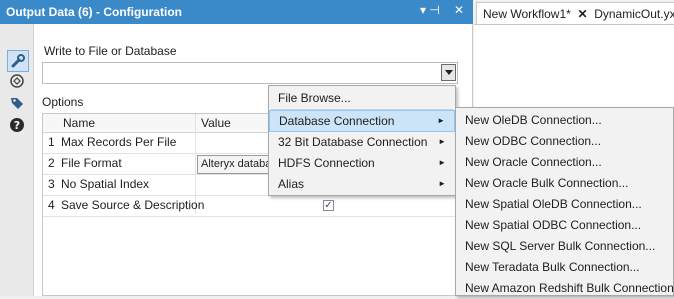 This screenshot has width=674, height=299. What do you see at coordinates (51, 205) in the screenshot?
I see `row-number: 4` at bounding box center [51, 205].